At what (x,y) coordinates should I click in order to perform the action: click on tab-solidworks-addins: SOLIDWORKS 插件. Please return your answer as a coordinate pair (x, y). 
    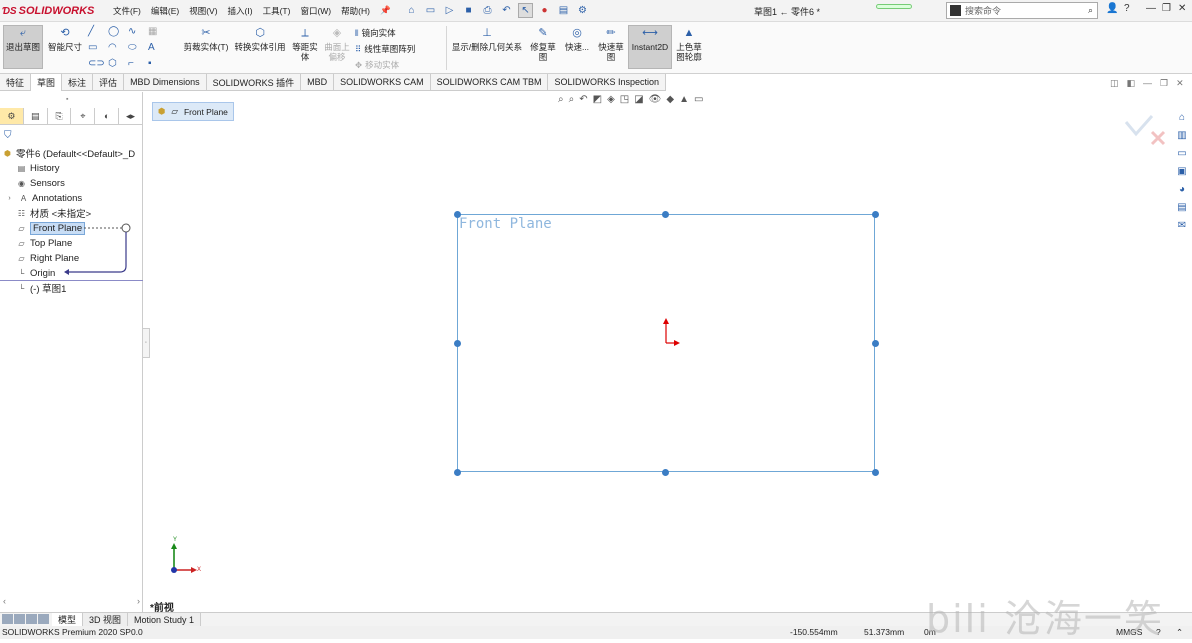
    Looking at the image, I should click on (254, 82).